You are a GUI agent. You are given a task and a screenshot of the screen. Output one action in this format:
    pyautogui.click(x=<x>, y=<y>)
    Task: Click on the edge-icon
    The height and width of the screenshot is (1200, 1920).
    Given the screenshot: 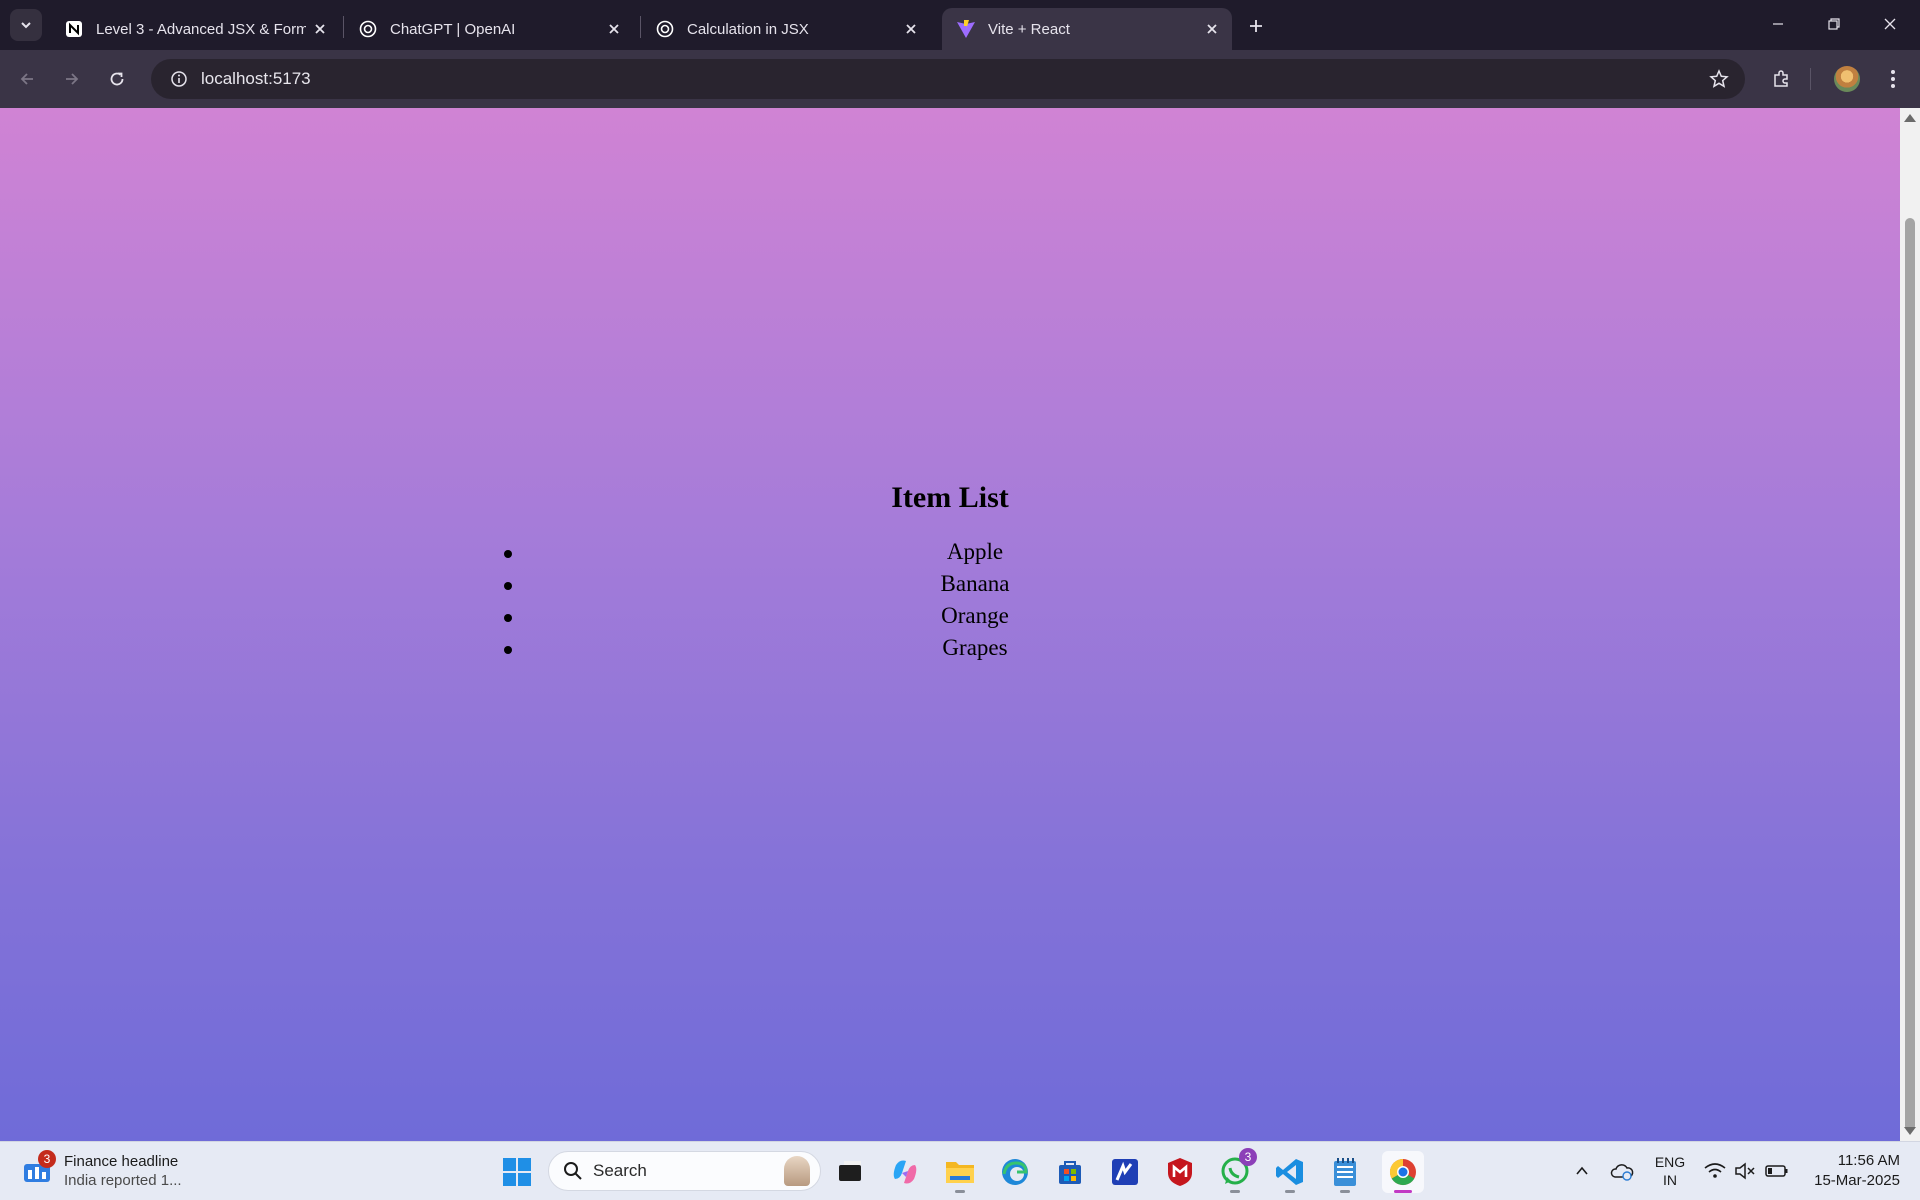 What is the action you would take?
    pyautogui.click(x=1015, y=1172)
    